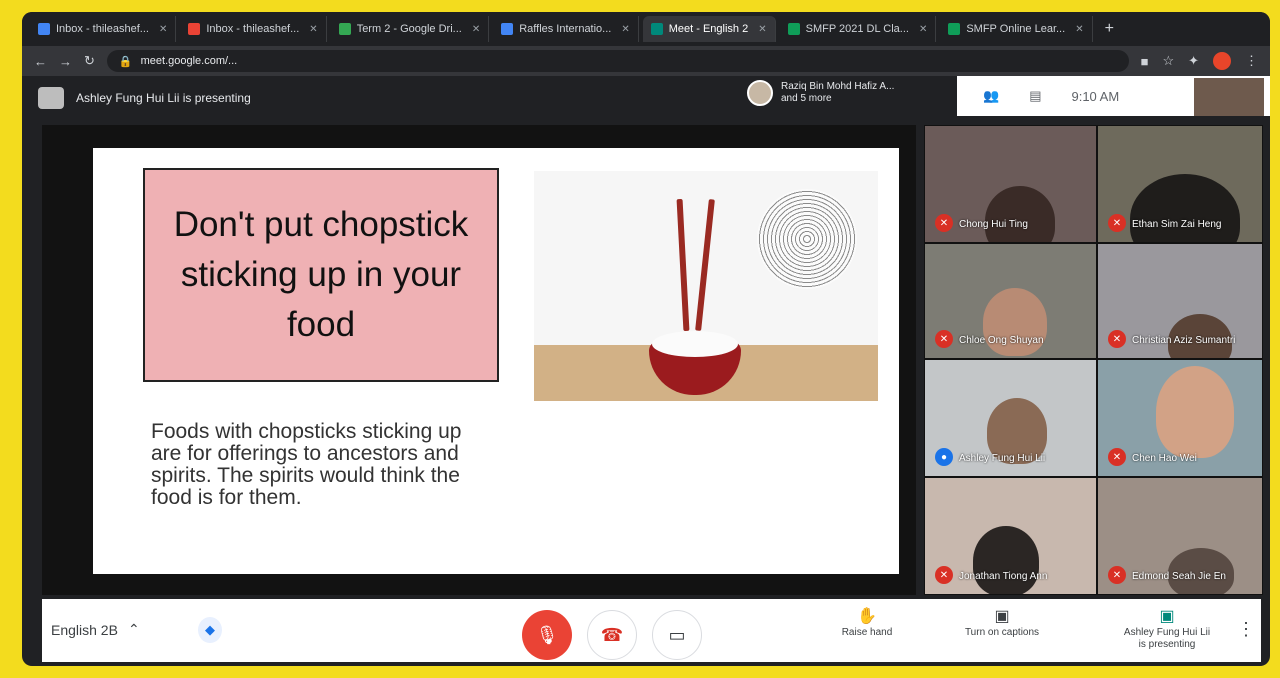 The width and height of the screenshot is (1280, 678). I want to click on raise-hand-button: ✋ Raise hand, so click(867, 623).